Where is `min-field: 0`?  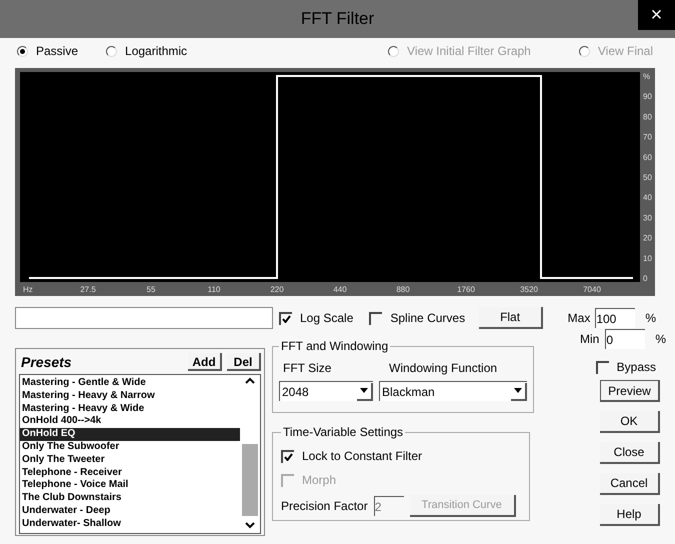
min-field: 0 is located at coordinates (625, 339).